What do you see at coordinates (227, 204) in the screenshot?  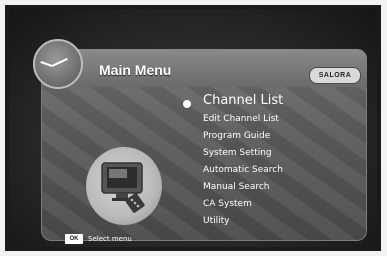 I see `menu-item-label: CA System` at bounding box center [227, 204].